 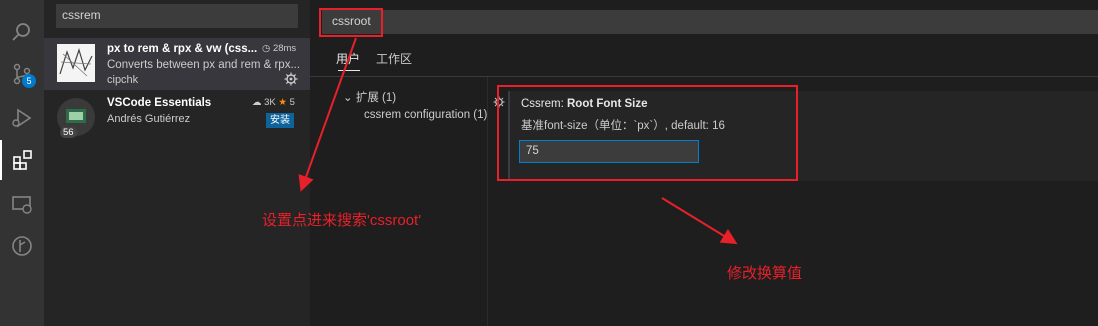 I want to click on extension-author: Andrés Gutiérrez, so click(x=149, y=119).